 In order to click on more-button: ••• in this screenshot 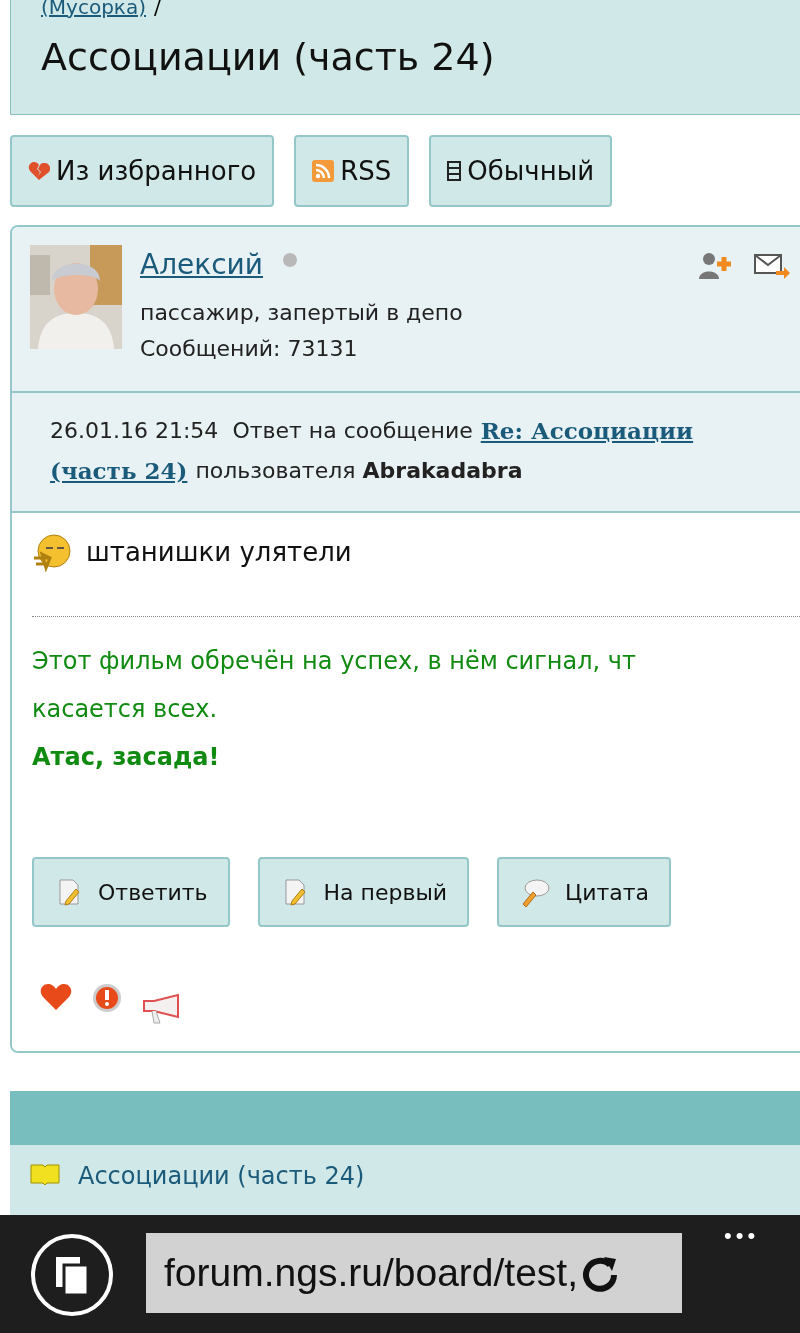, I will do `click(742, 1235)`.